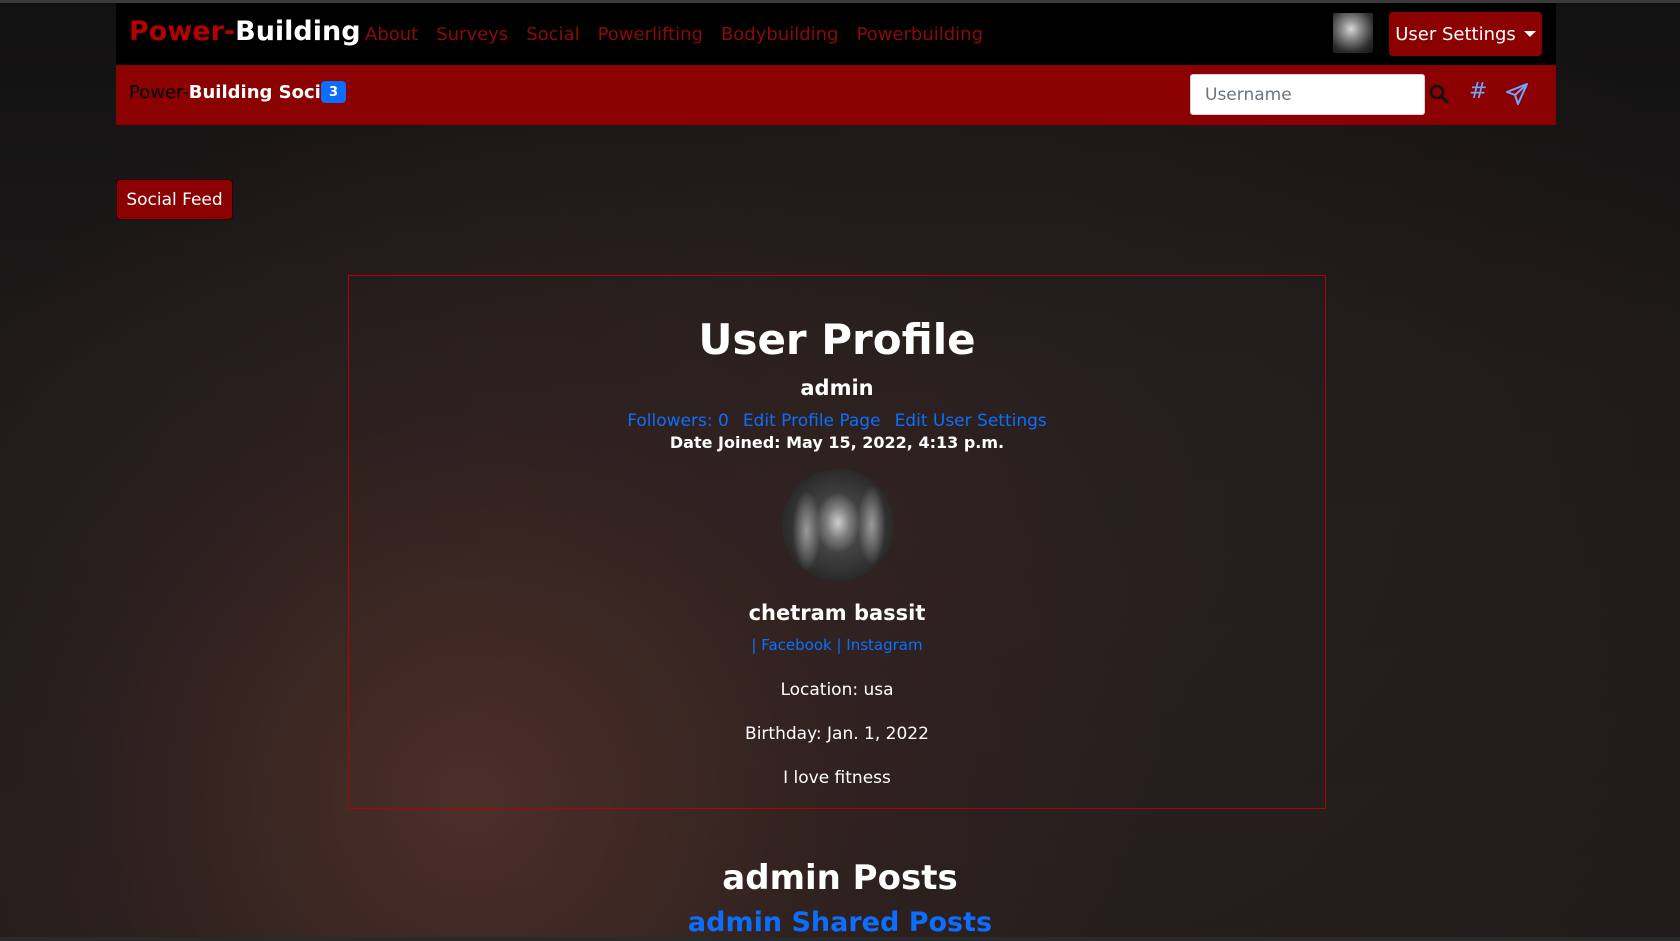  I want to click on brand-logo: Power-Building, so click(245, 31).